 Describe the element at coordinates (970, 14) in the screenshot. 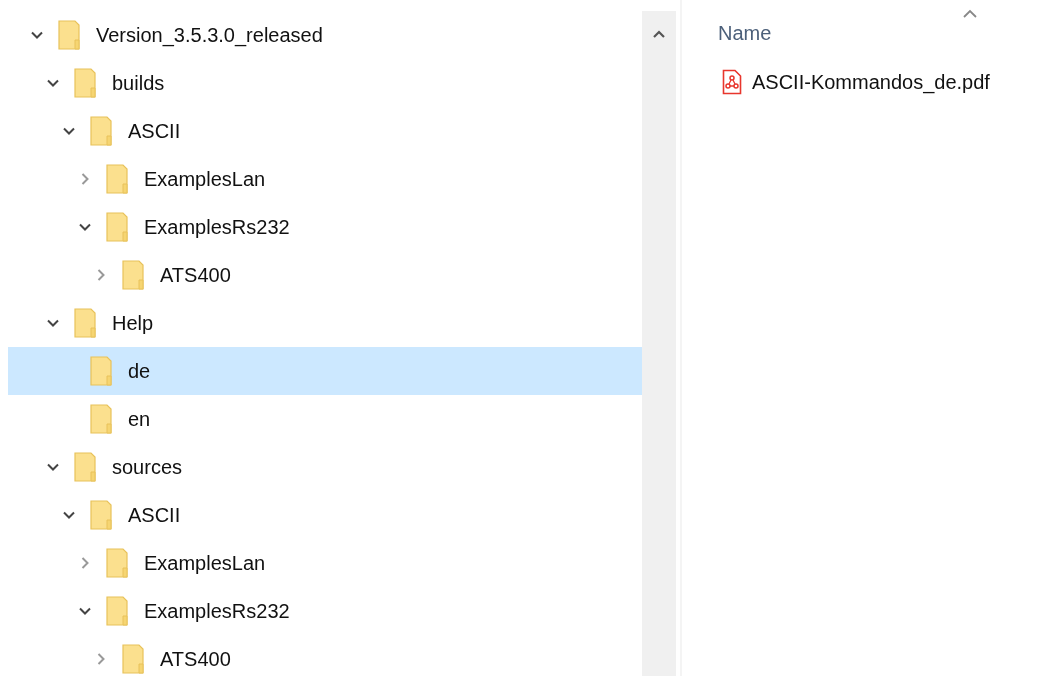

I see `sort-ascending-icon` at that location.